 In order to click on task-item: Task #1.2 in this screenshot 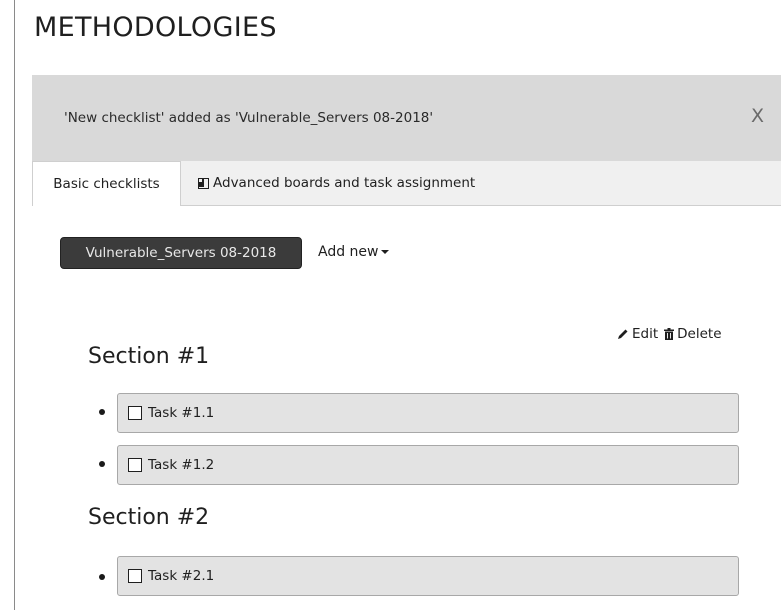, I will do `click(428, 465)`.